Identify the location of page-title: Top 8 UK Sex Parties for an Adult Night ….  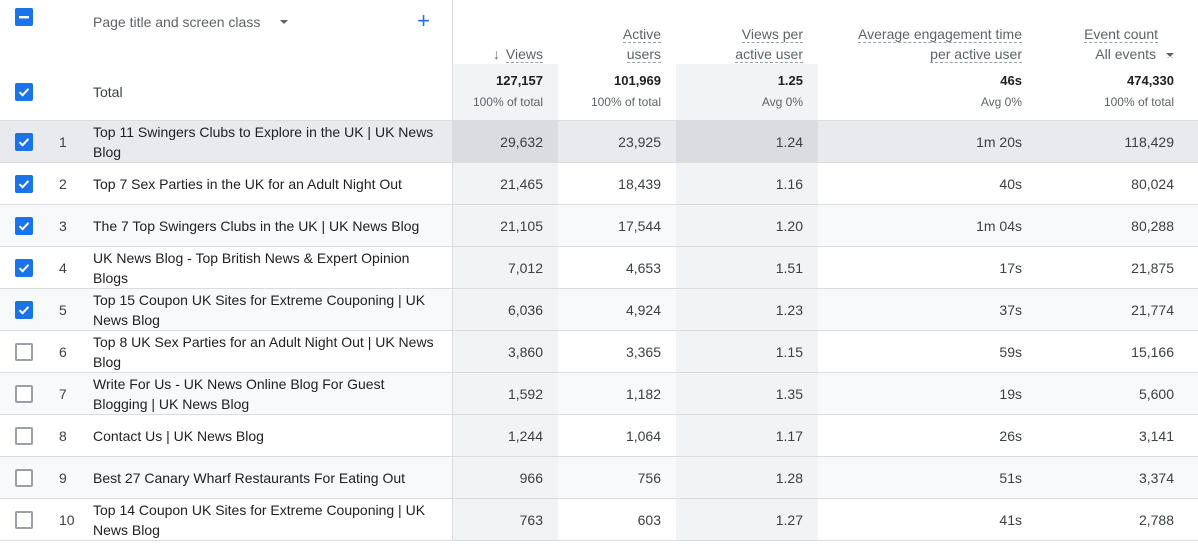
(269, 351).